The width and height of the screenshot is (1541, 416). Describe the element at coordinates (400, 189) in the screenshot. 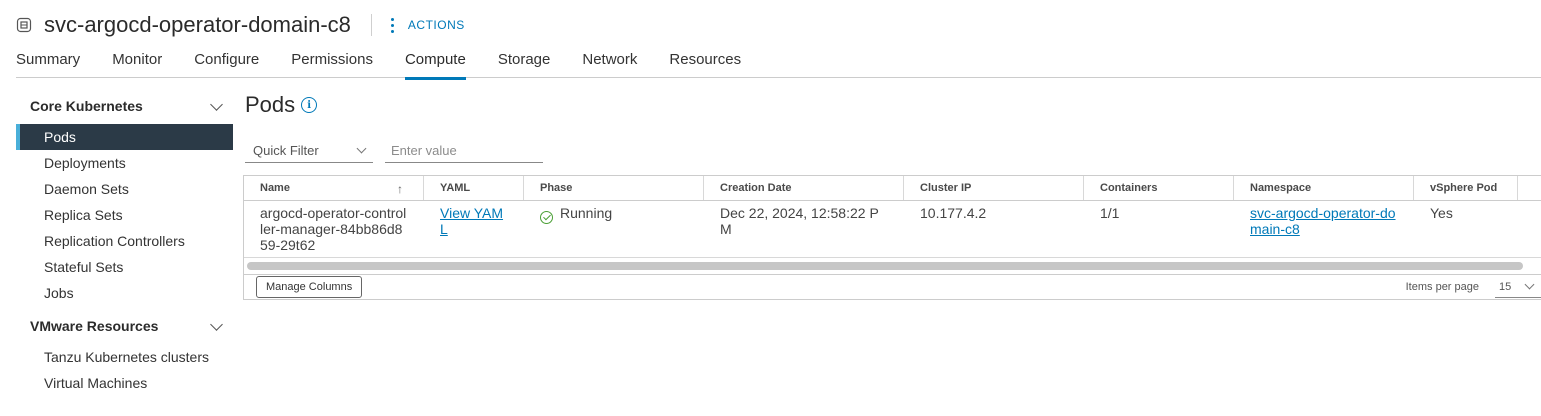

I see `sort-ascending-icon: ↑` at that location.